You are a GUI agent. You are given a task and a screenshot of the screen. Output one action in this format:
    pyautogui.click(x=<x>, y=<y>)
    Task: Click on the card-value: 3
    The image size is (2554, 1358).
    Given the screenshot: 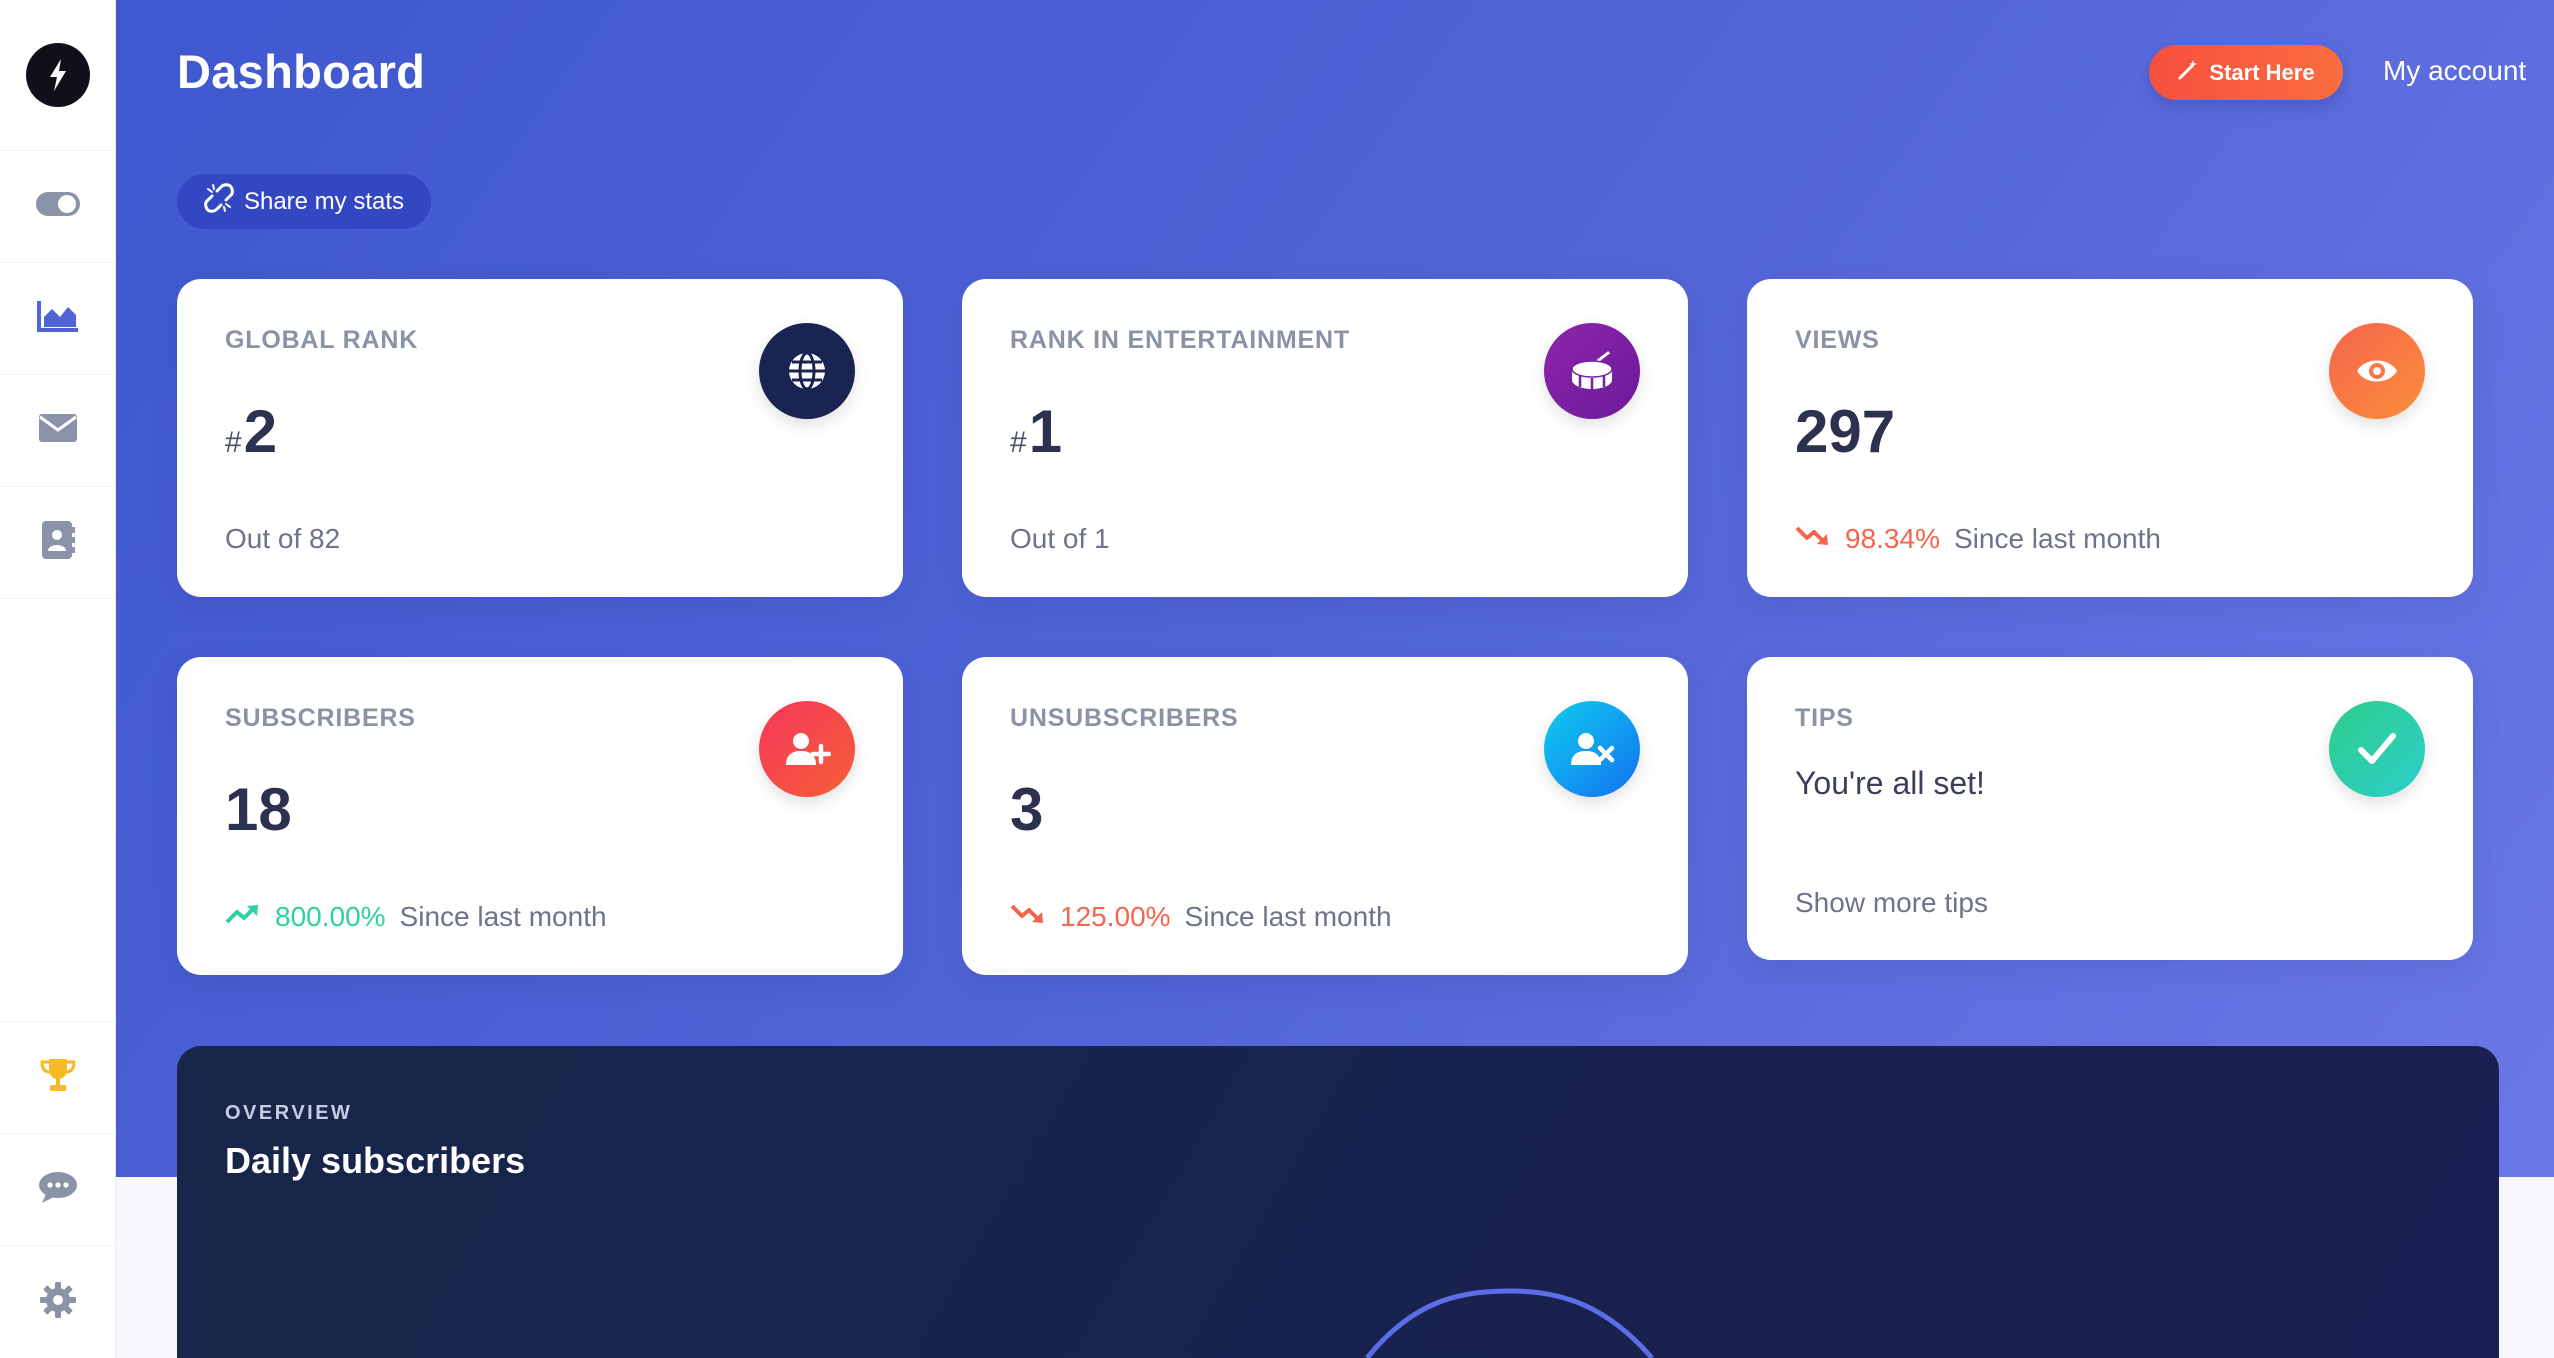 What is the action you would take?
    pyautogui.click(x=1027, y=809)
    